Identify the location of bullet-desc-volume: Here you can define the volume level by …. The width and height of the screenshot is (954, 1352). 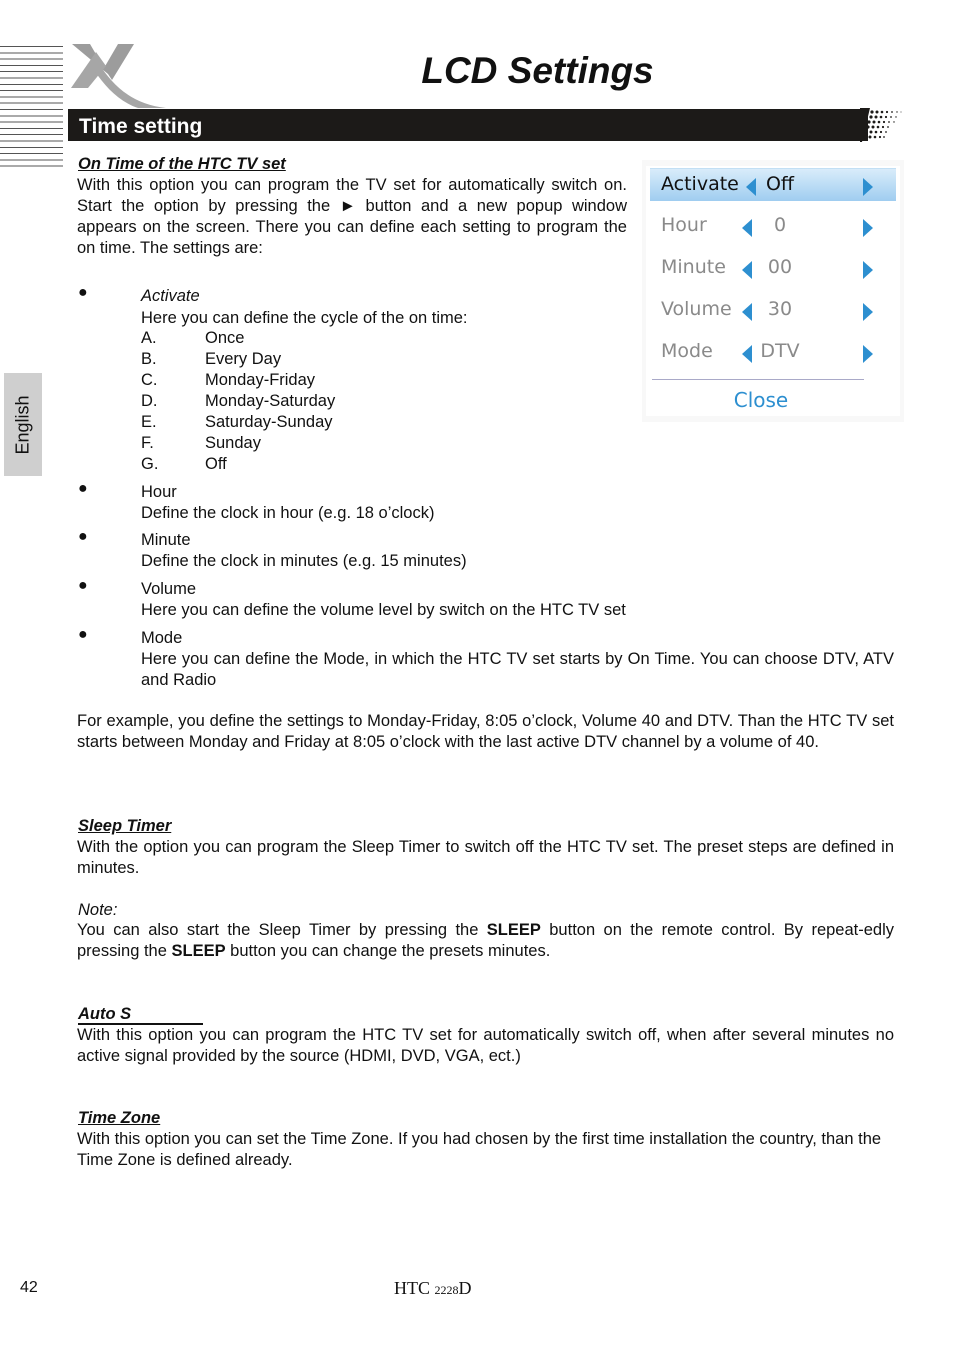
(383, 610).